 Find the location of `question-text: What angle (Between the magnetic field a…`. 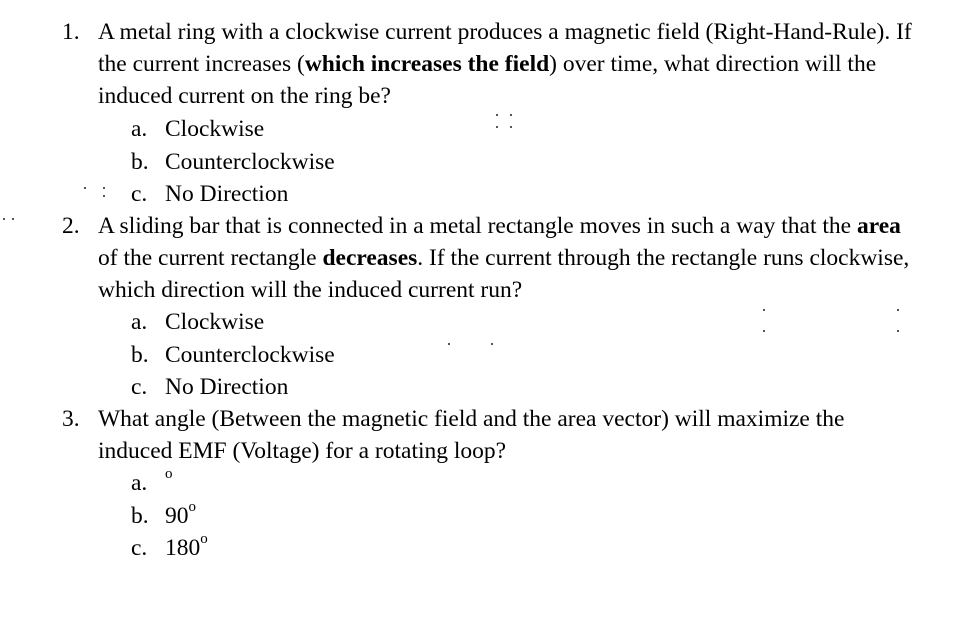

question-text: What angle (Between the magnetic field a… is located at coordinates (510, 435).